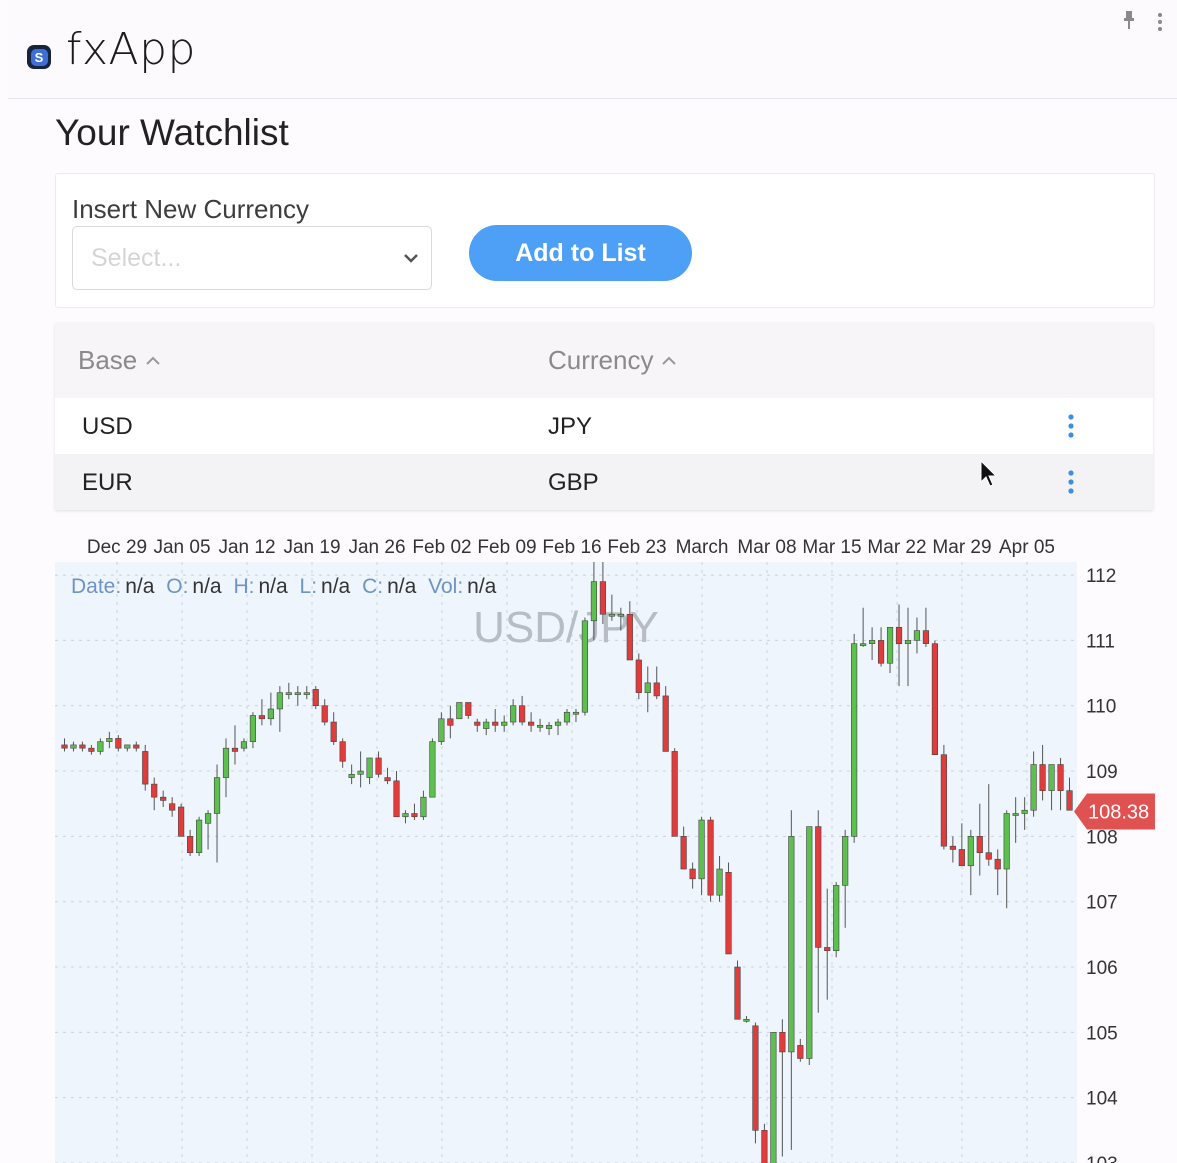 Image resolution: width=1177 pixels, height=1163 pixels. What do you see at coordinates (336, 586) in the screenshot?
I see `info-low-value: n/a` at bounding box center [336, 586].